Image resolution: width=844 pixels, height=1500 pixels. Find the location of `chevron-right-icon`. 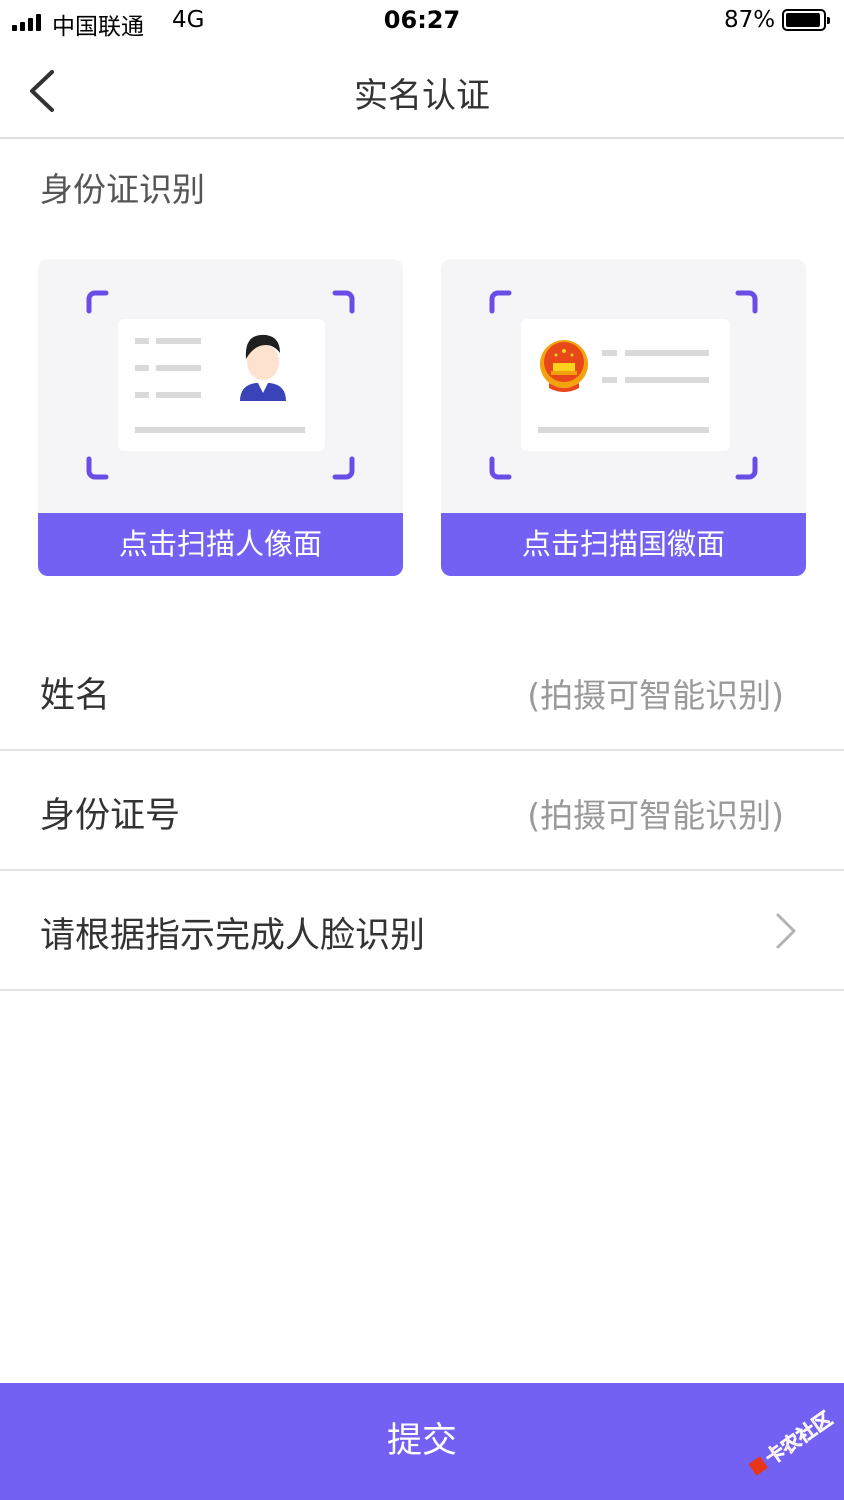

chevron-right-icon is located at coordinates (786, 931).